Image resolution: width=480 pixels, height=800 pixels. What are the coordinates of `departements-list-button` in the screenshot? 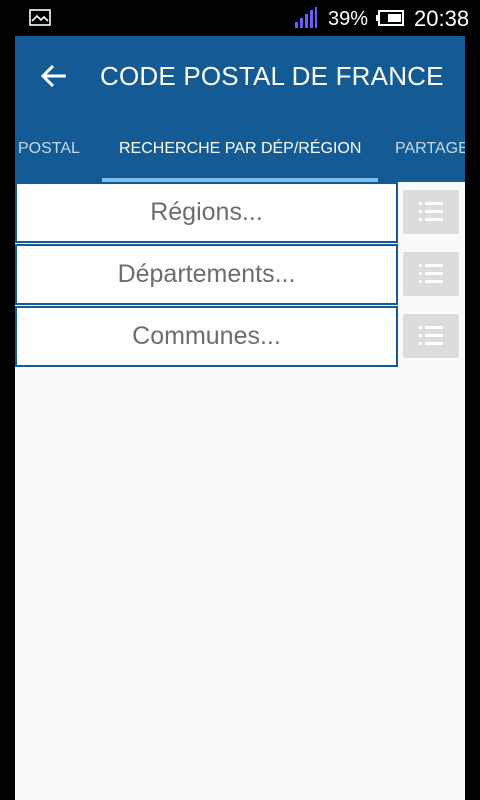 It's located at (431, 274).